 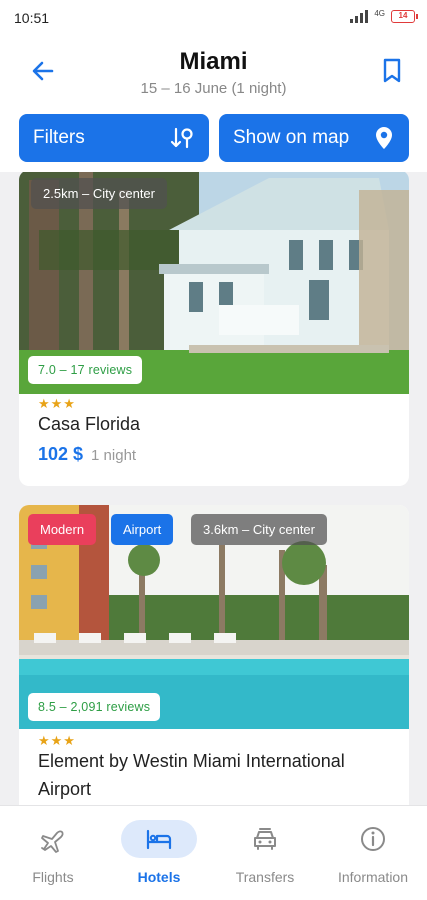 I want to click on action-bar: Filters Show on map, so click(x=213, y=139).